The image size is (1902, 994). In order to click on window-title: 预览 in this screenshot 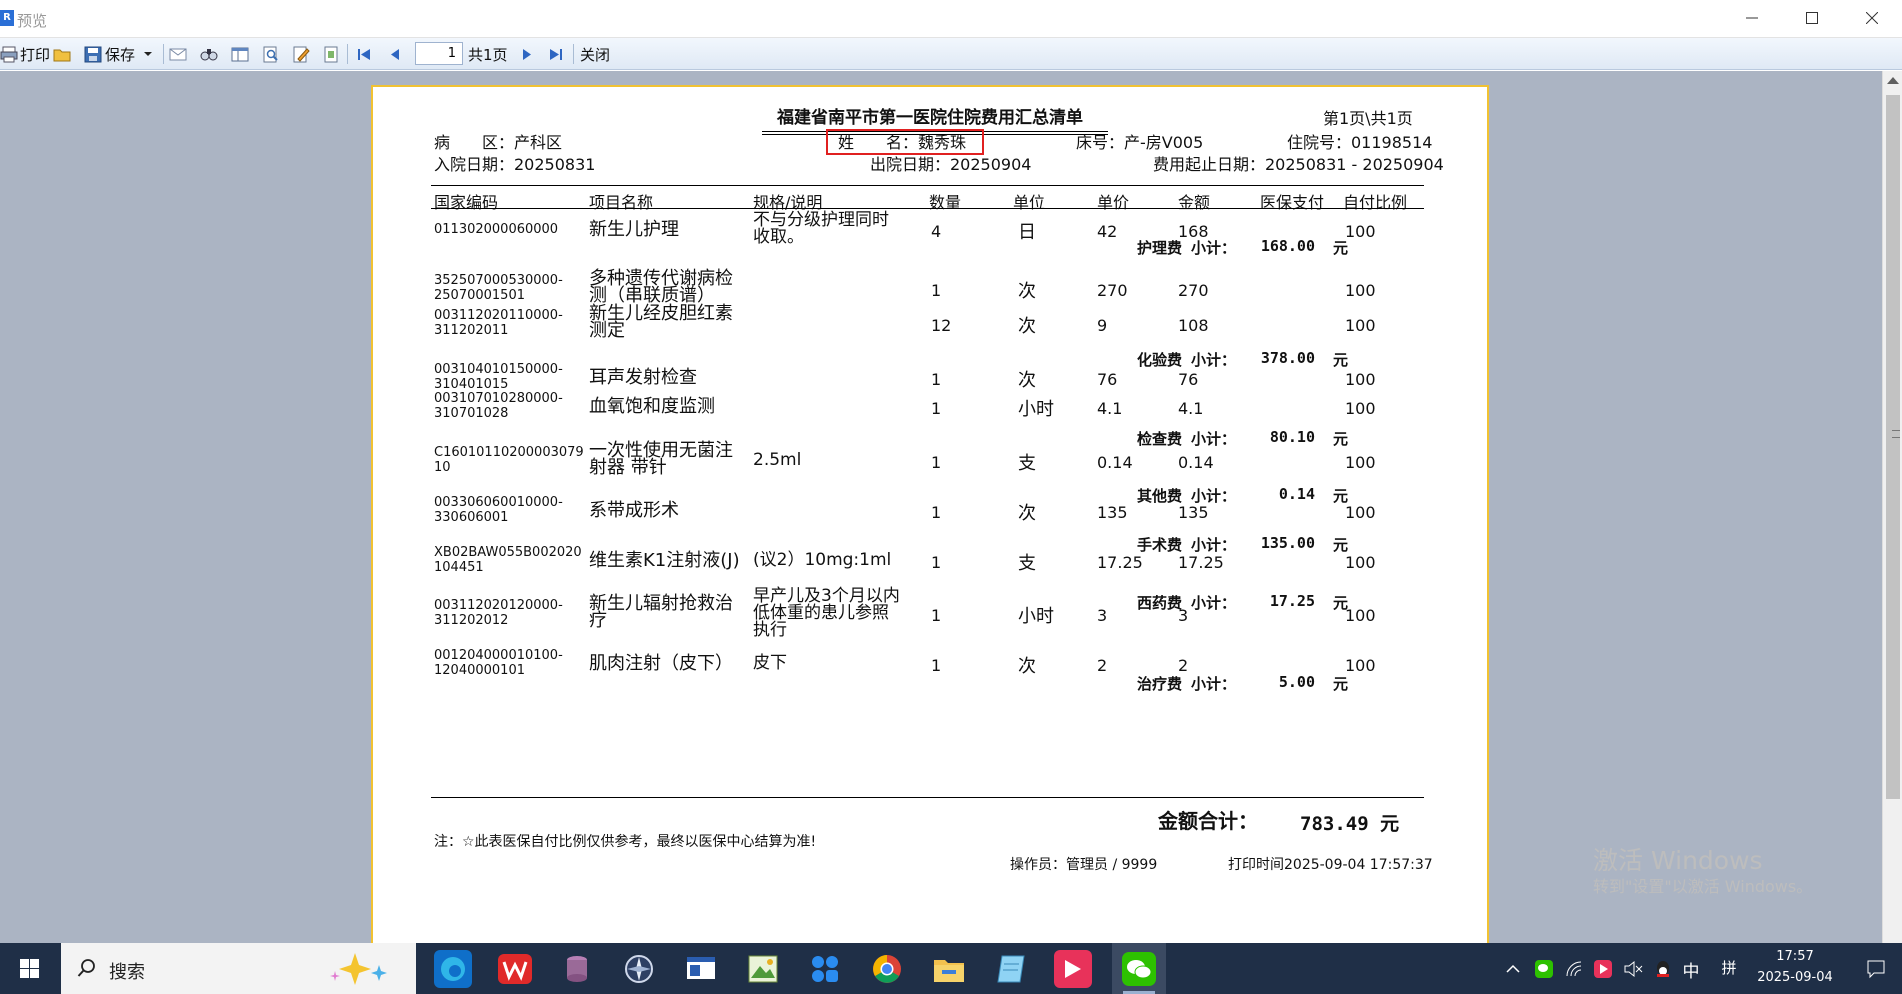, I will do `click(32, 21)`.